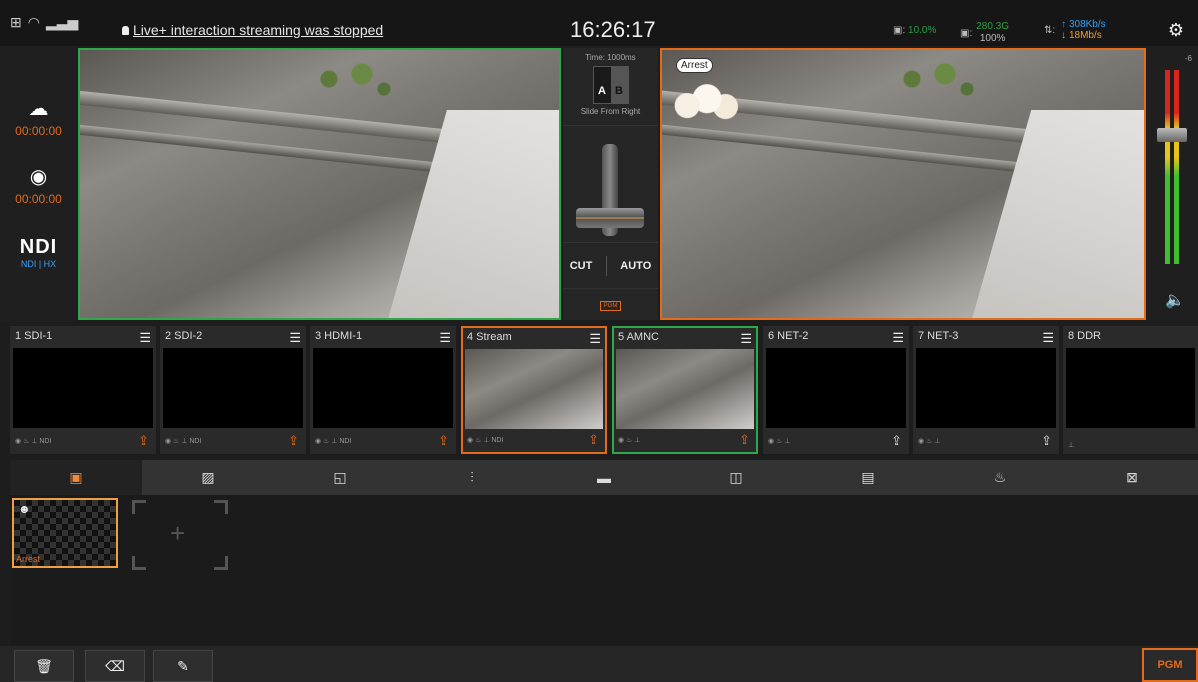 The width and height of the screenshot is (1198, 682). I want to click on live-stream-icon: ♨, so click(1000, 477).